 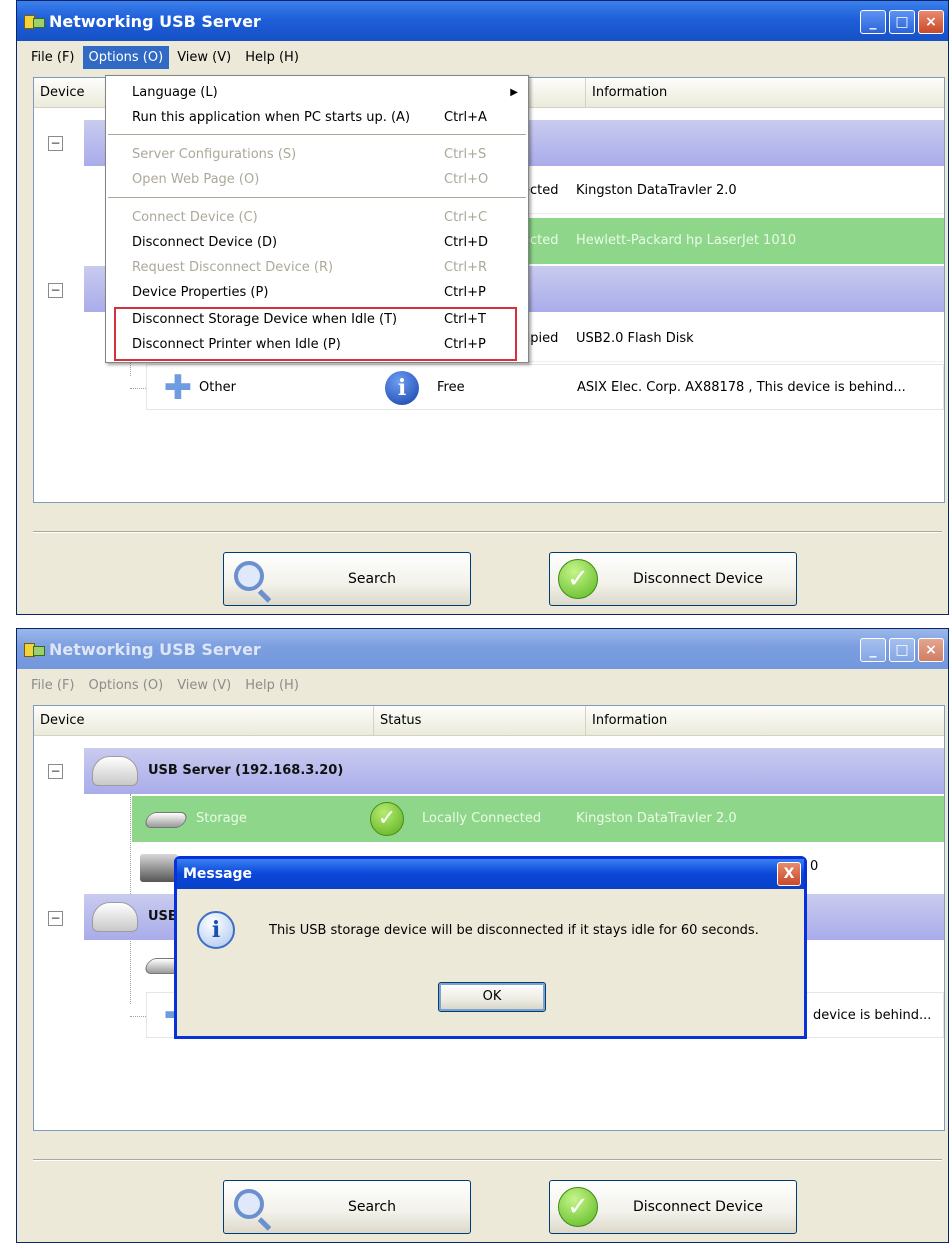 What do you see at coordinates (492, 997) in the screenshot?
I see `ok-button: OK` at bounding box center [492, 997].